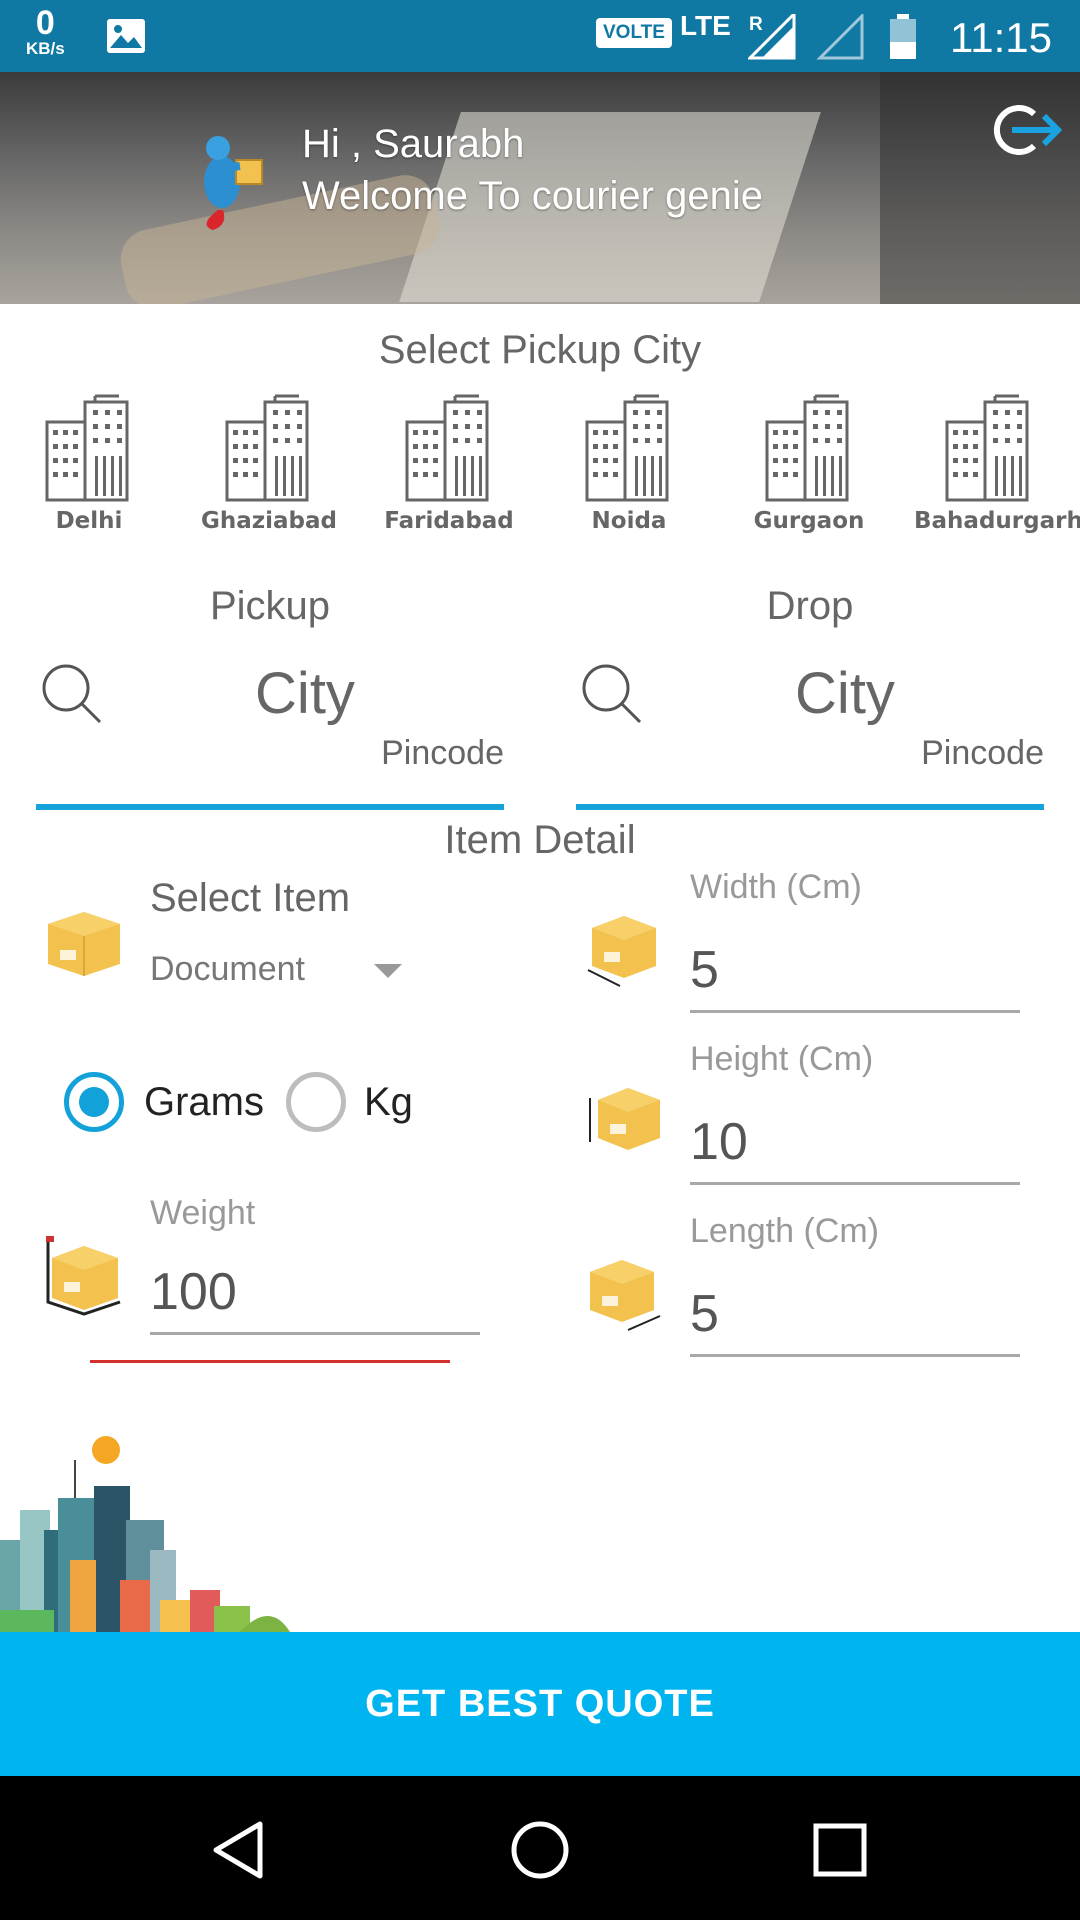  I want to click on greeting-text: Hi , Saurabh Welcome To courier genie, so click(532, 170).